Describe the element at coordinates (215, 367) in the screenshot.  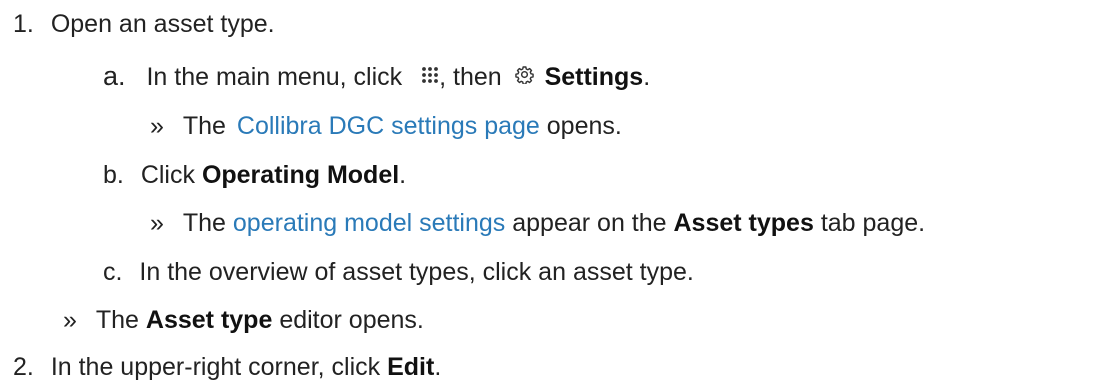
I see `step-2-text-before: In the upper-right corner, click` at that location.